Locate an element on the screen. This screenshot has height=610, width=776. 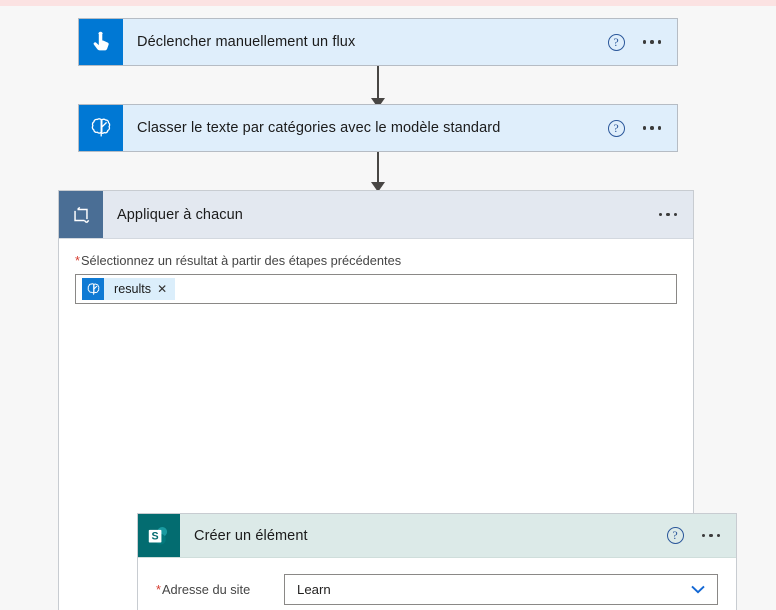
svg-text: S is located at coordinates (155, 536).